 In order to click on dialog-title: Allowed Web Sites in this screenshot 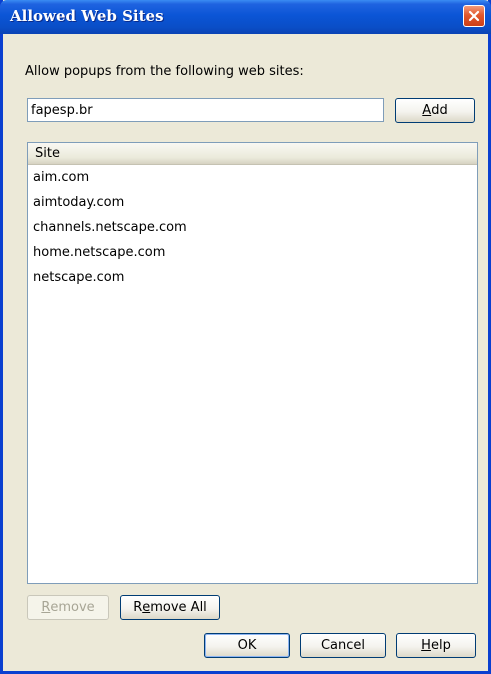, I will do `click(87, 16)`.